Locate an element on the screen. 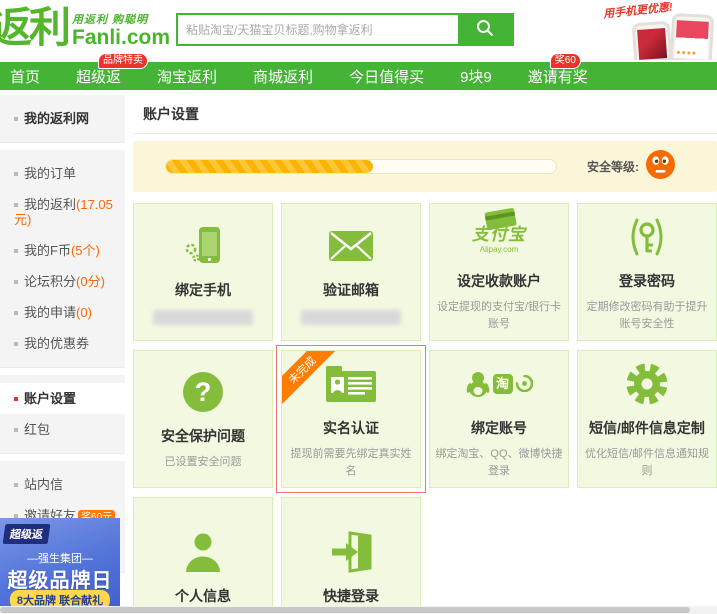 The width and height of the screenshot is (717, 614). search-icon is located at coordinates (485, 29).